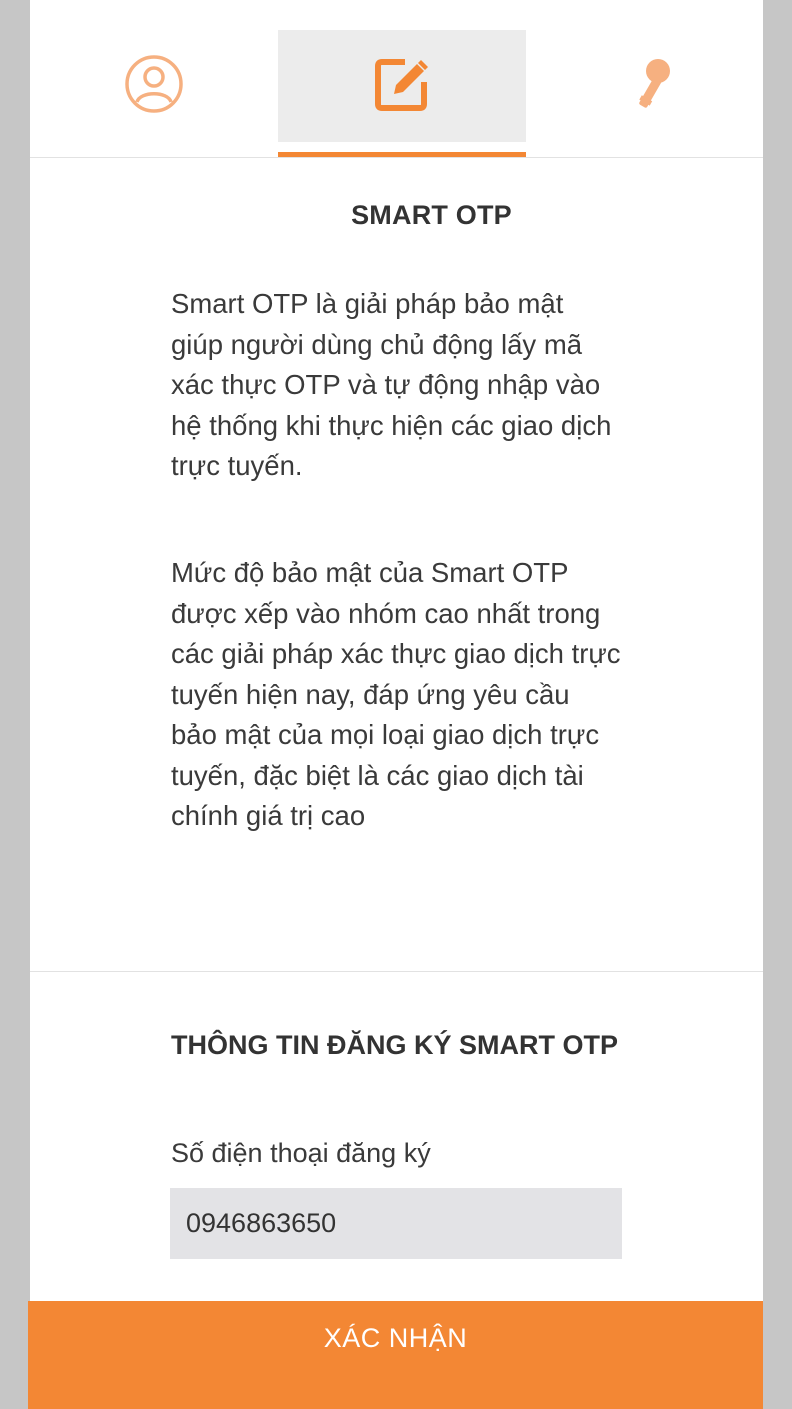 Image resolution: width=792 pixels, height=1409 pixels. I want to click on phone-label: Số điện thoại đăng ký, so click(301, 1153).